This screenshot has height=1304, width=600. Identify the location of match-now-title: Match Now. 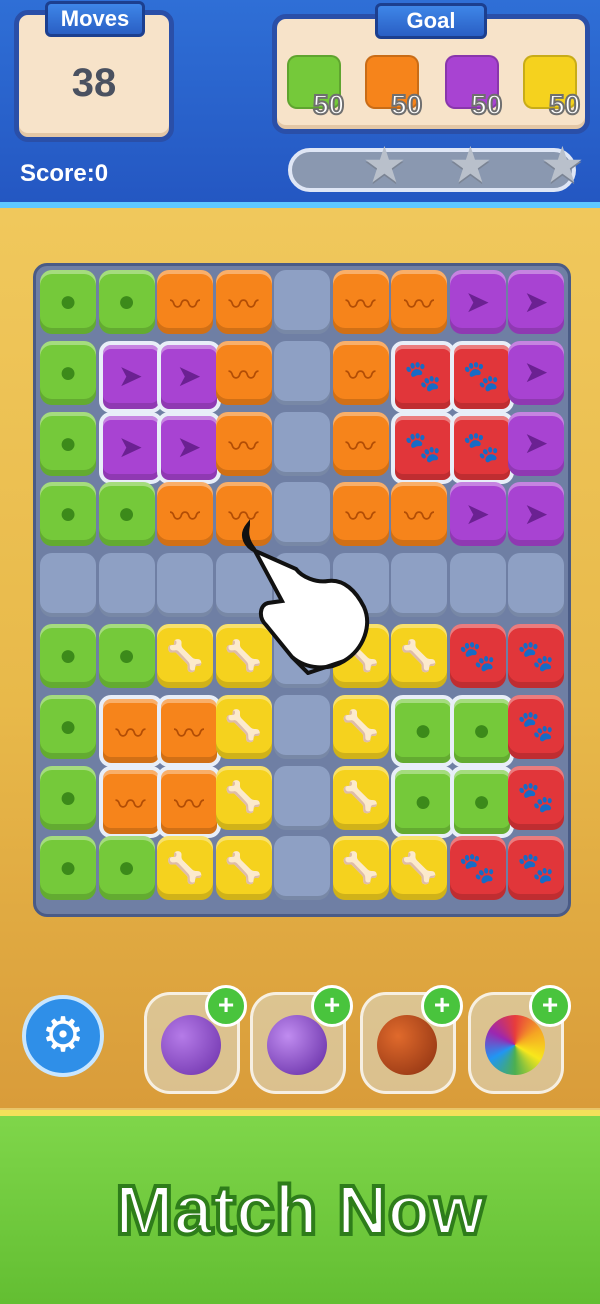
(299, 1210).